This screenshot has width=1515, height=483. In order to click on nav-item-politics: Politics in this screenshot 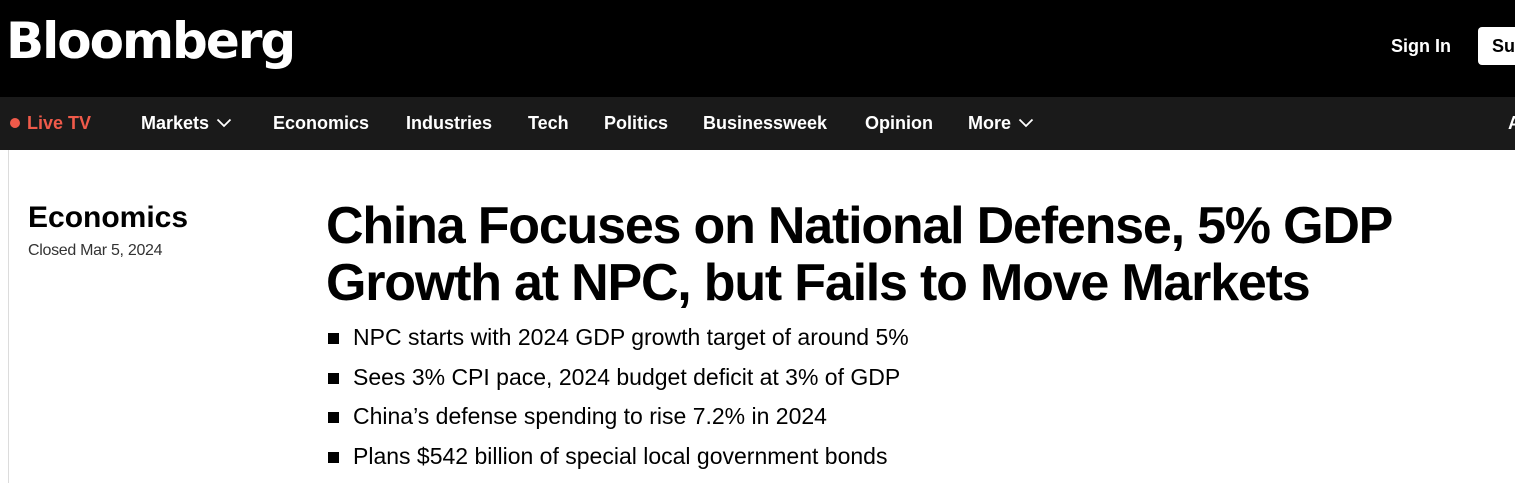, I will do `click(636, 123)`.